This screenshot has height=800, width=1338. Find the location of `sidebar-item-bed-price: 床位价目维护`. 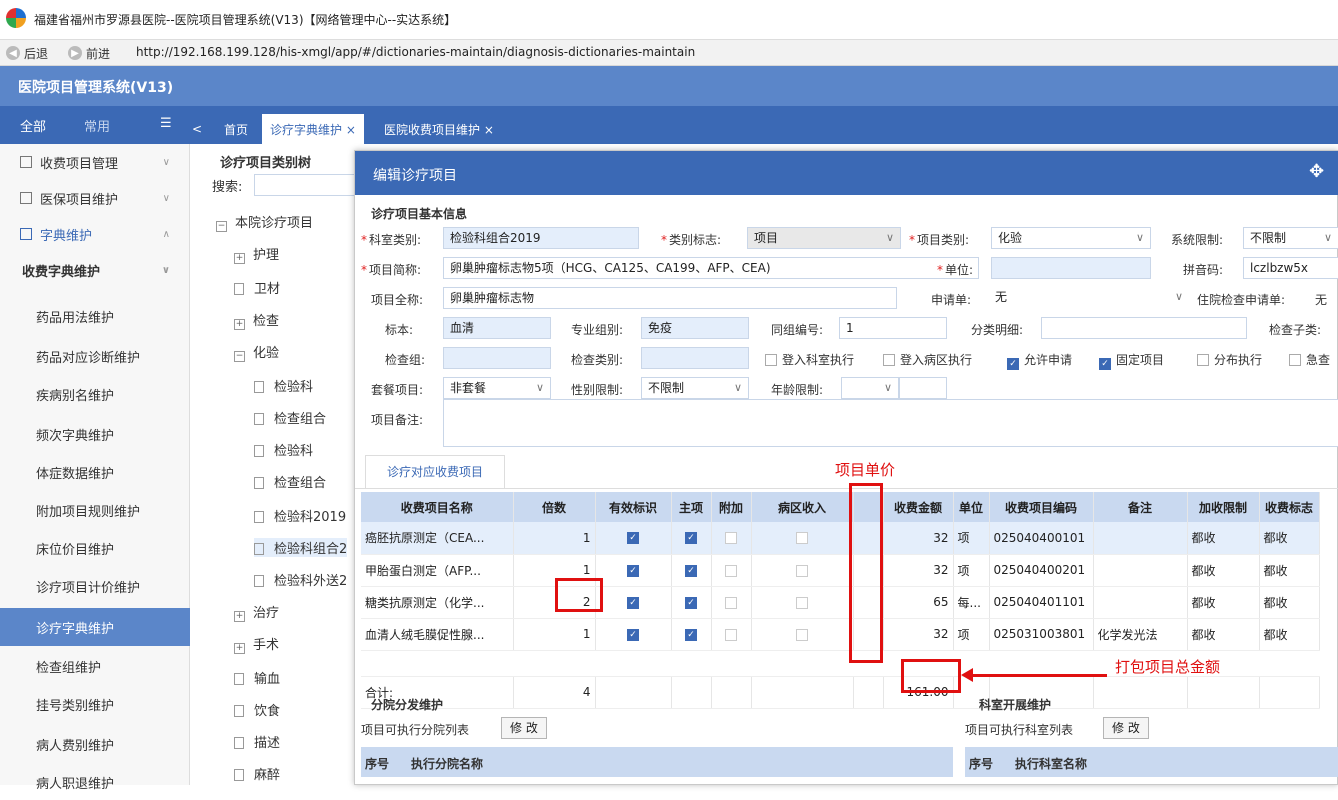

sidebar-item-bed-price: 床位价目维护 is located at coordinates (95, 548).